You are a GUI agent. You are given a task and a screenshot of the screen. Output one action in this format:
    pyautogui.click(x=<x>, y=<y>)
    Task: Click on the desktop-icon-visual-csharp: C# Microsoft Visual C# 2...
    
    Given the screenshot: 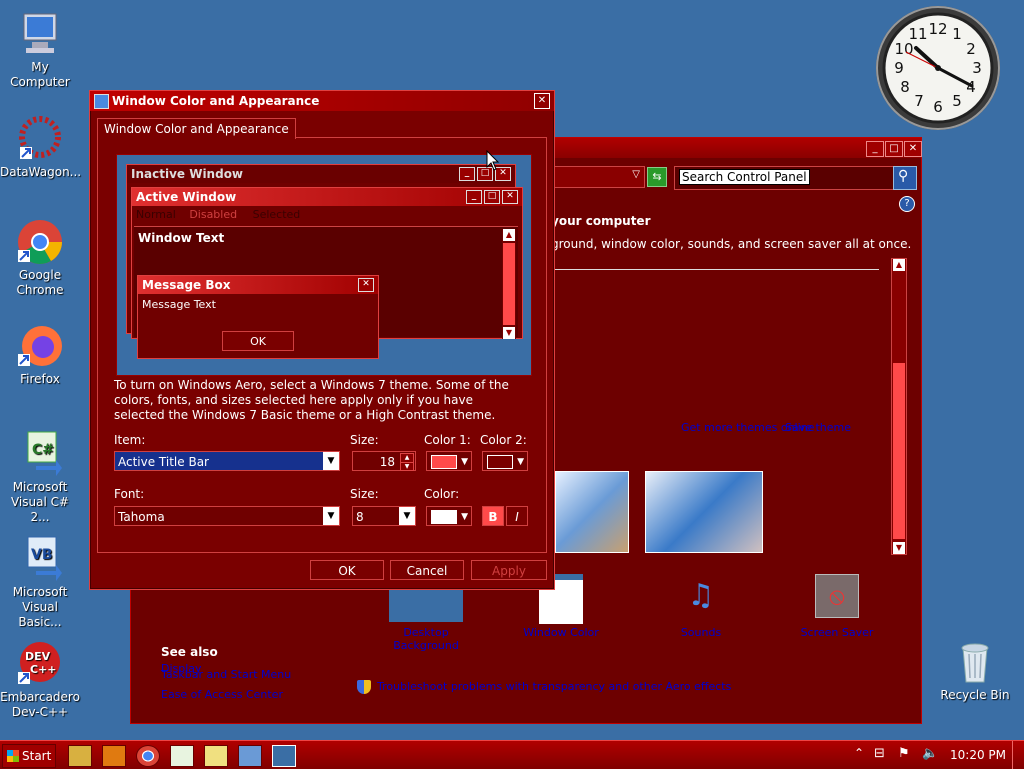 What is the action you would take?
    pyautogui.click(x=40, y=477)
    